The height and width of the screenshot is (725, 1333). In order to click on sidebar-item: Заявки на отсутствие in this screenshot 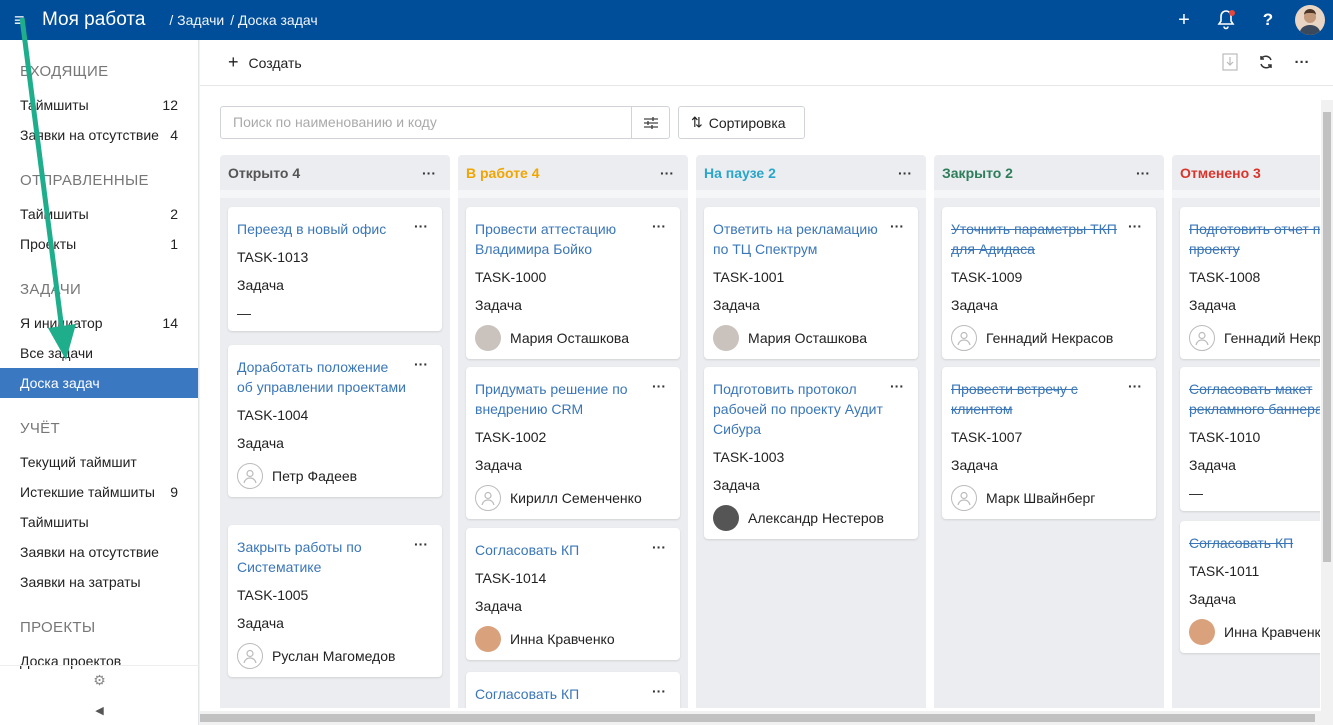, I will do `click(99, 552)`.